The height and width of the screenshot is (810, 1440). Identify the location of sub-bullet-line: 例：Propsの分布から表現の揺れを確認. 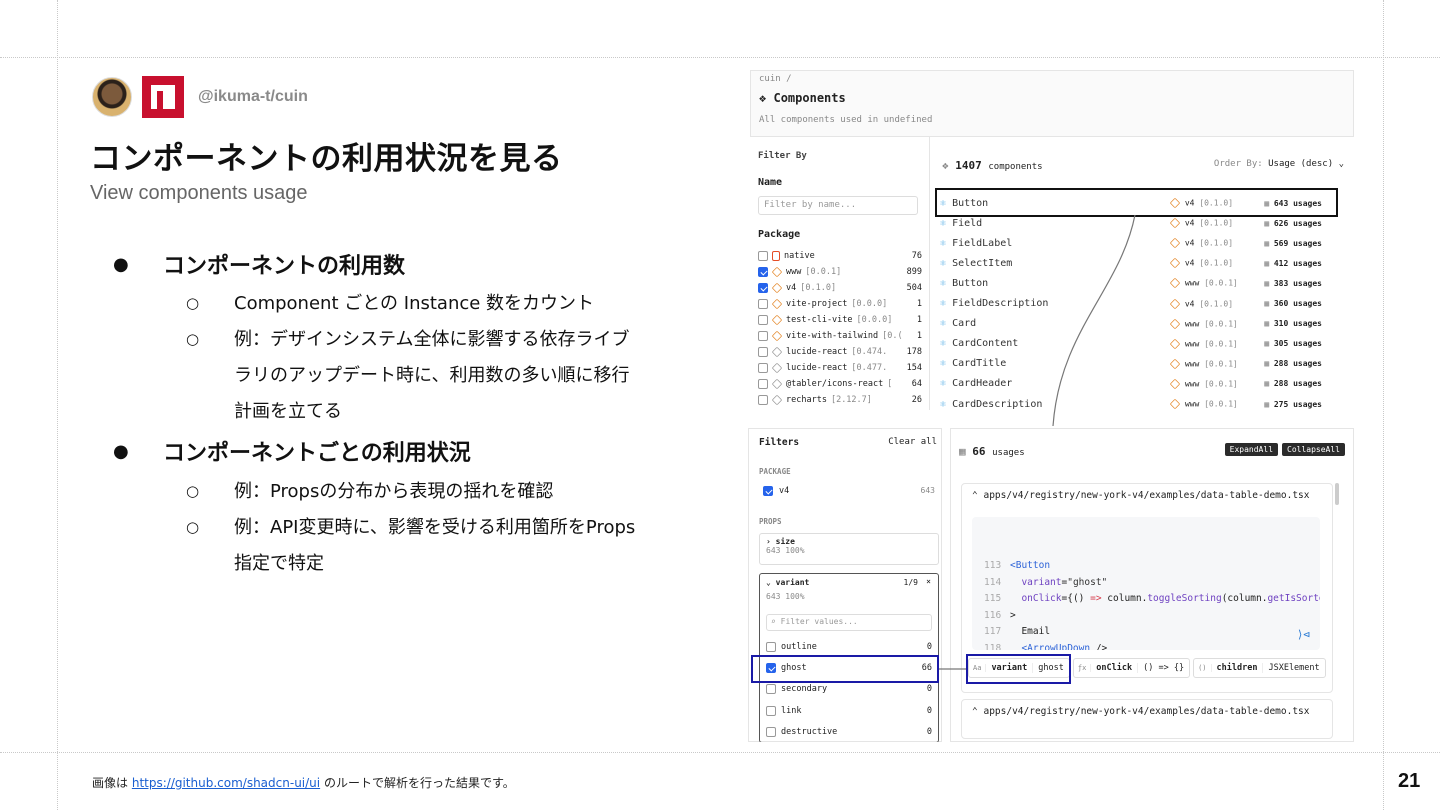
(394, 491).